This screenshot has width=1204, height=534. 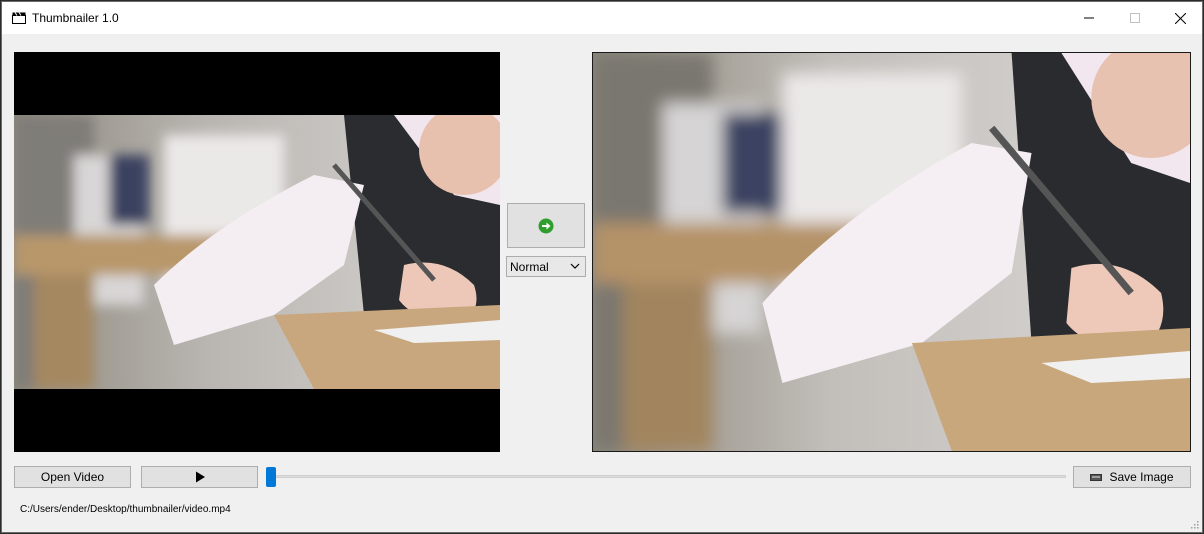 I want to click on video-position-slider, so click(x=666, y=477).